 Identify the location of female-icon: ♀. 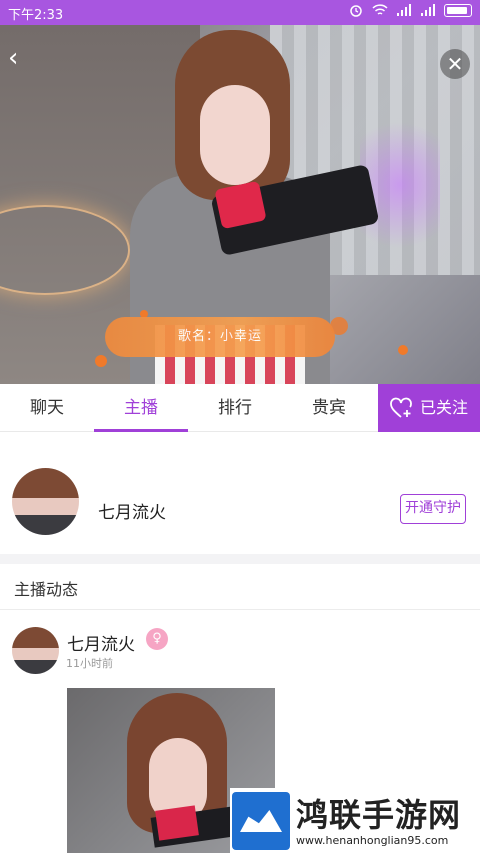
(157, 639).